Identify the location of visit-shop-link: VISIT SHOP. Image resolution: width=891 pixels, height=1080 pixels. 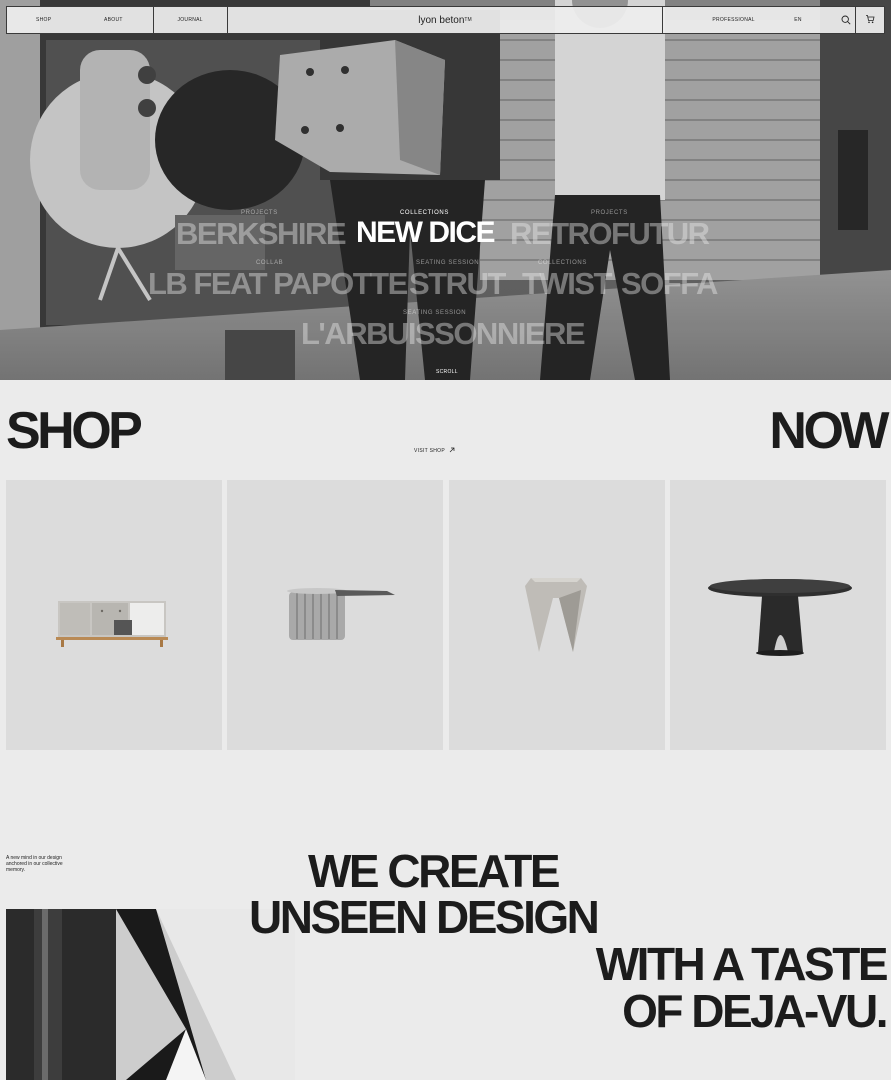
(434, 451).